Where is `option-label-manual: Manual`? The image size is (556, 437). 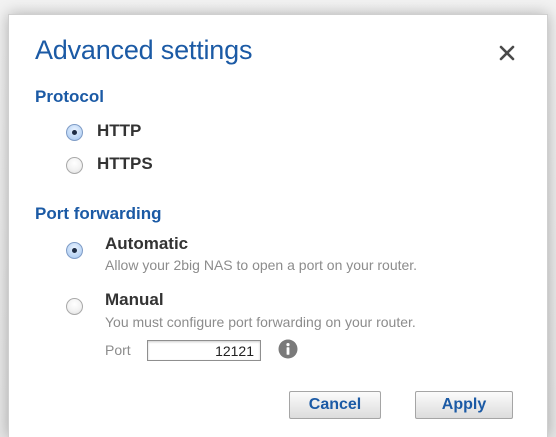 option-label-manual: Manual is located at coordinates (134, 300).